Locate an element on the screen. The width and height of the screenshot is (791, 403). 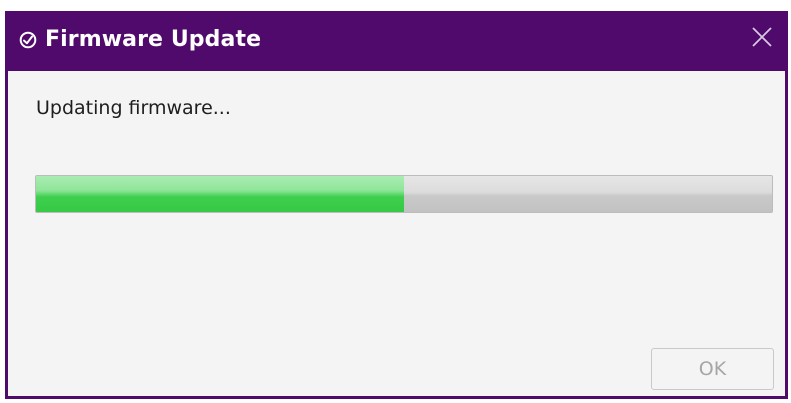
title-bar: Firmware Update is located at coordinates (396, 41).